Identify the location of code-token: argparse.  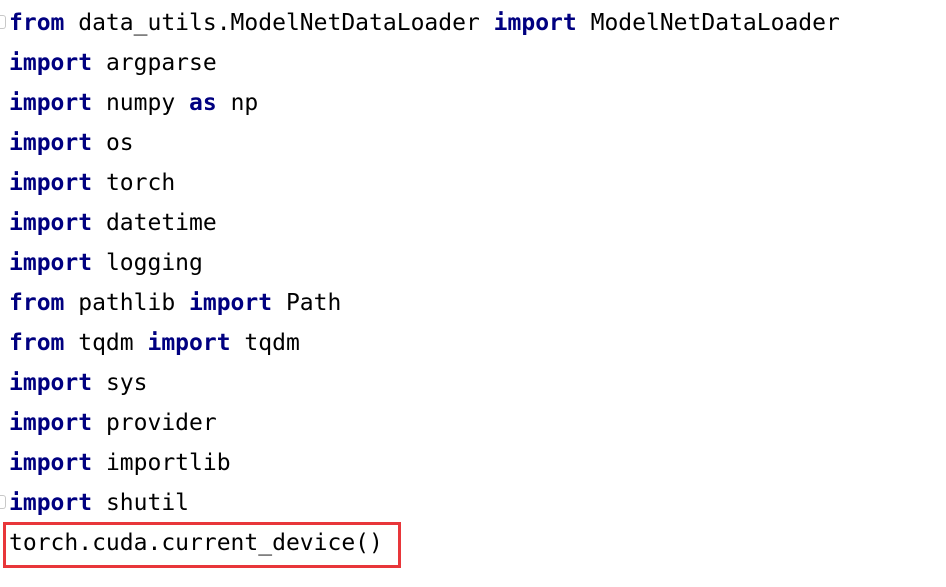
(154, 63).